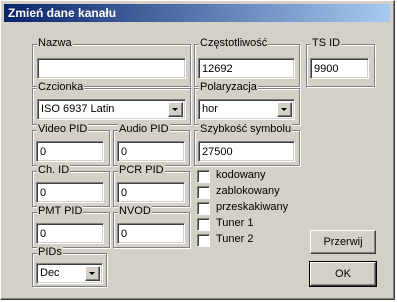 The image size is (397, 302). What do you see at coordinates (50, 252) in the screenshot?
I see `pids-label: PIDs` at bounding box center [50, 252].